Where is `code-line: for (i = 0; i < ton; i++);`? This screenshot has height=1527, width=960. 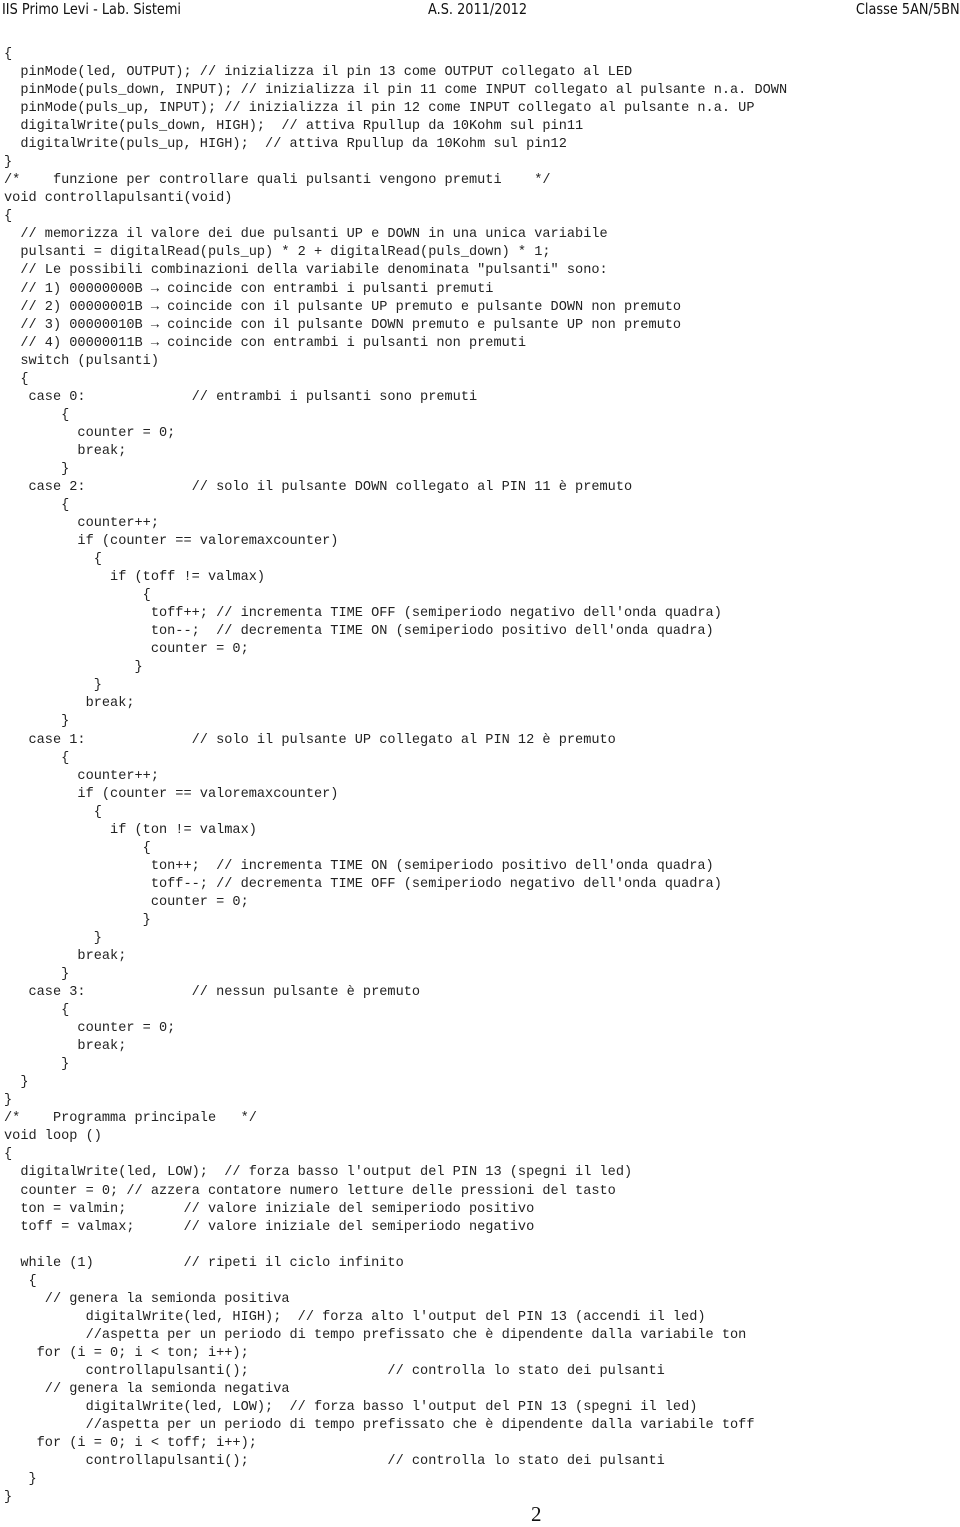 code-line: for (i = 0; i < ton; i++); is located at coordinates (126, 1353).